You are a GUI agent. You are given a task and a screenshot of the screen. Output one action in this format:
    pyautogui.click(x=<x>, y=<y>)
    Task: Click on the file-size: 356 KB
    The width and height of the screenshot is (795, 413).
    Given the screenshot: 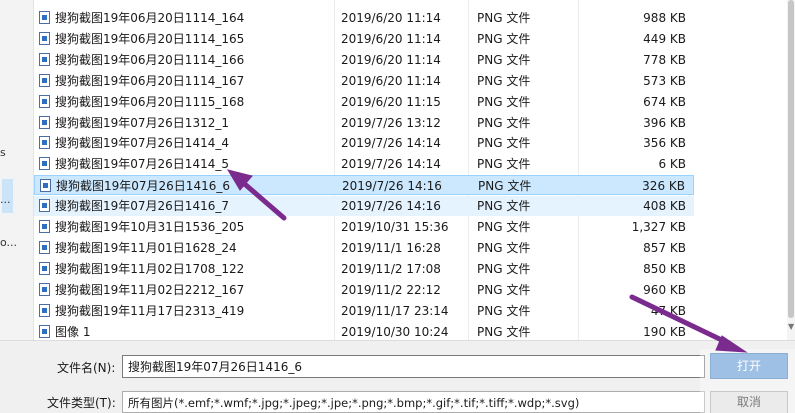 What is the action you would take?
    pyautogui.click(x=664, y=143)
    